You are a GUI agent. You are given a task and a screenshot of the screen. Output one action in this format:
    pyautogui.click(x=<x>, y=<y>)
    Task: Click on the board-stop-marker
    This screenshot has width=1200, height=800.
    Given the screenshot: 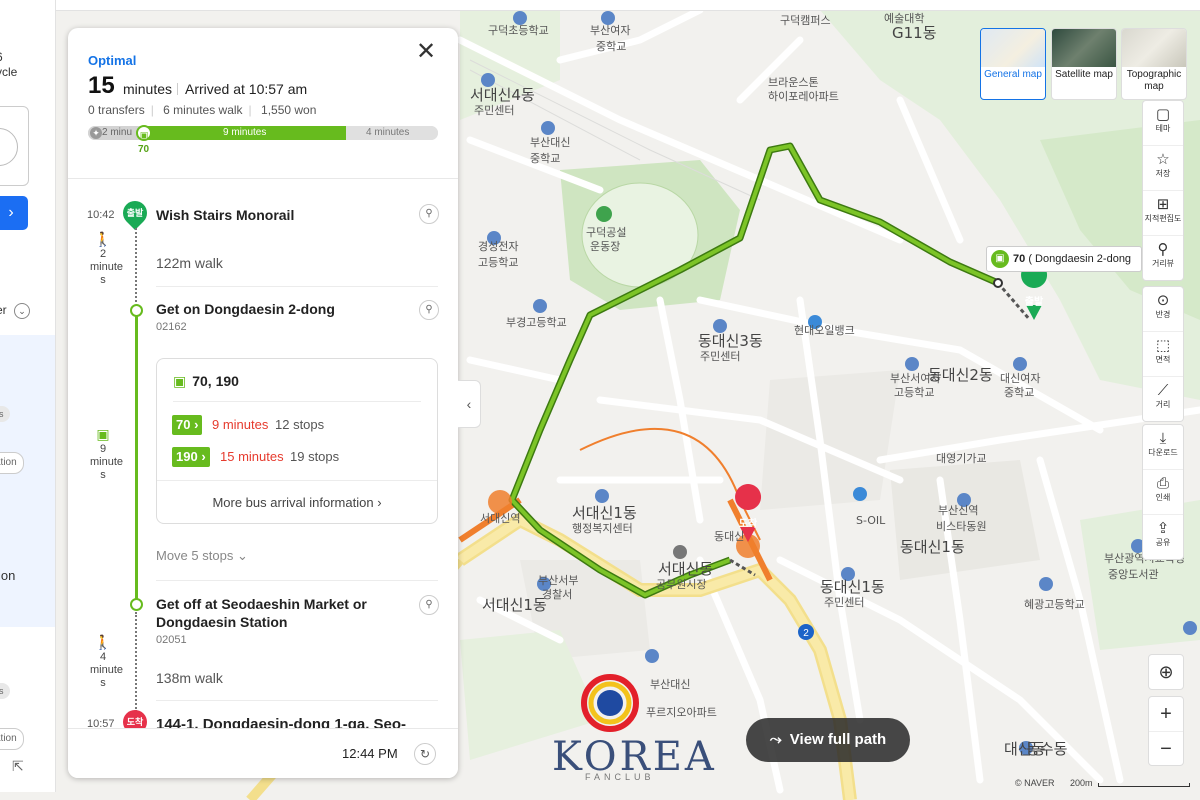 What is the action you would take?
    pyautogui.click(x=998, y=283)
    